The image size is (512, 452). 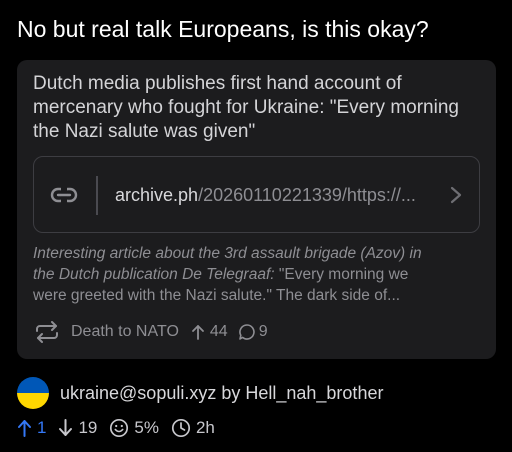 I want to click on upvote-count: 1, so click(x=42, y=427).